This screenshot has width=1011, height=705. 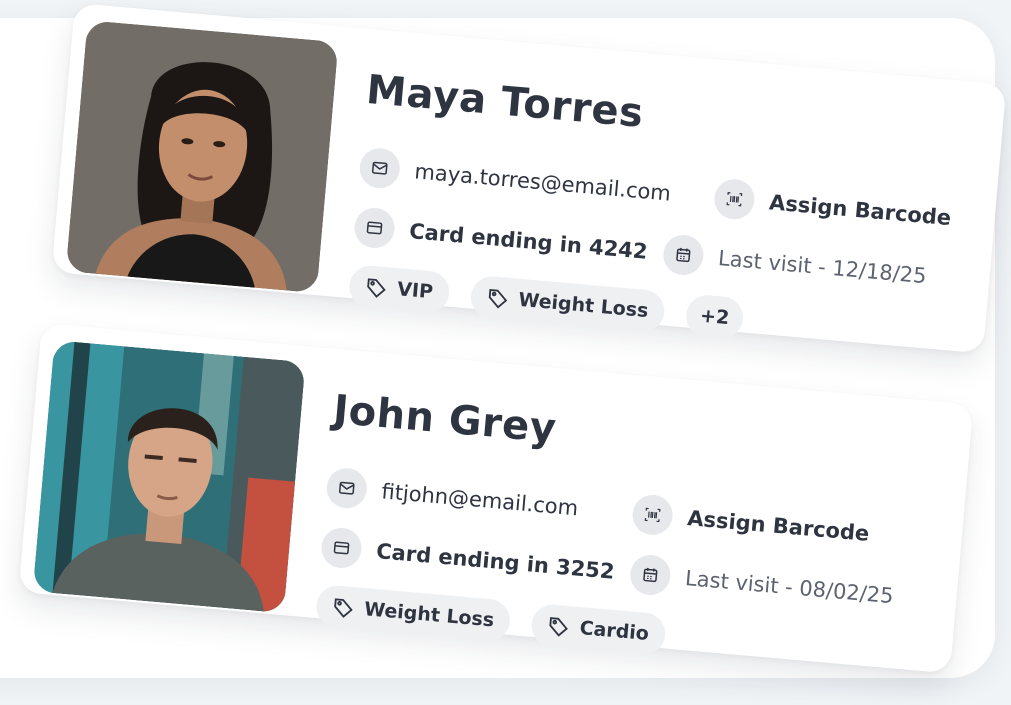 I want to click on member-email: fitjohn@email.com, so click(x=452, y=497).